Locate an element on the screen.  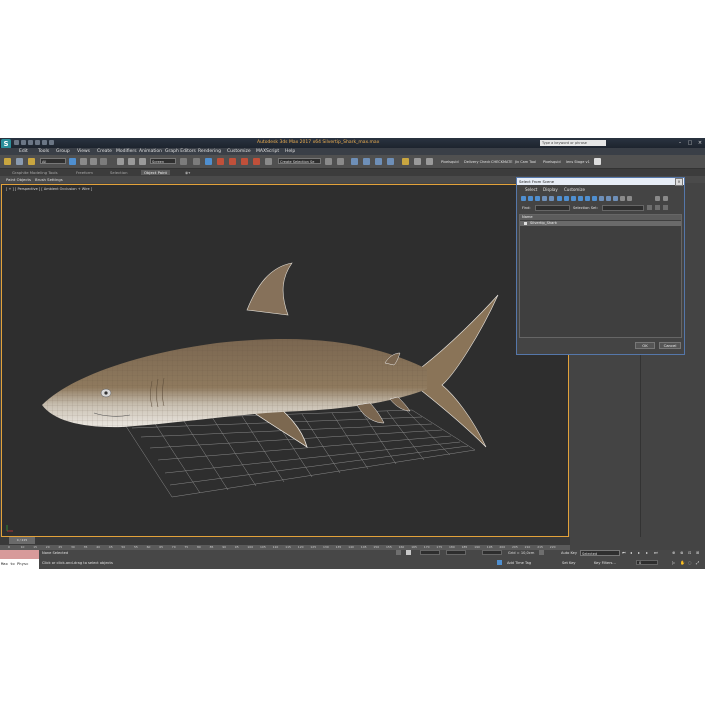
zoom-all-icon: ⊗ is located at coordinates (681, 552).